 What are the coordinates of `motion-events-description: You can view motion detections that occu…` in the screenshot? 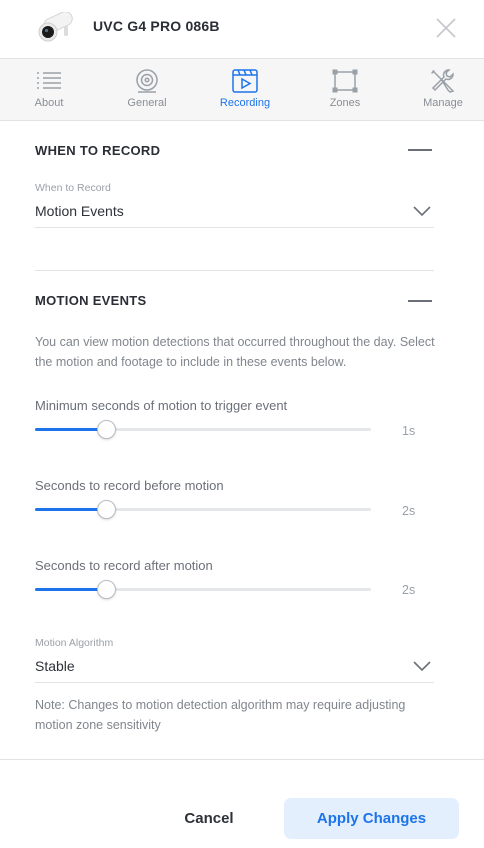 It's located at (235, 352).